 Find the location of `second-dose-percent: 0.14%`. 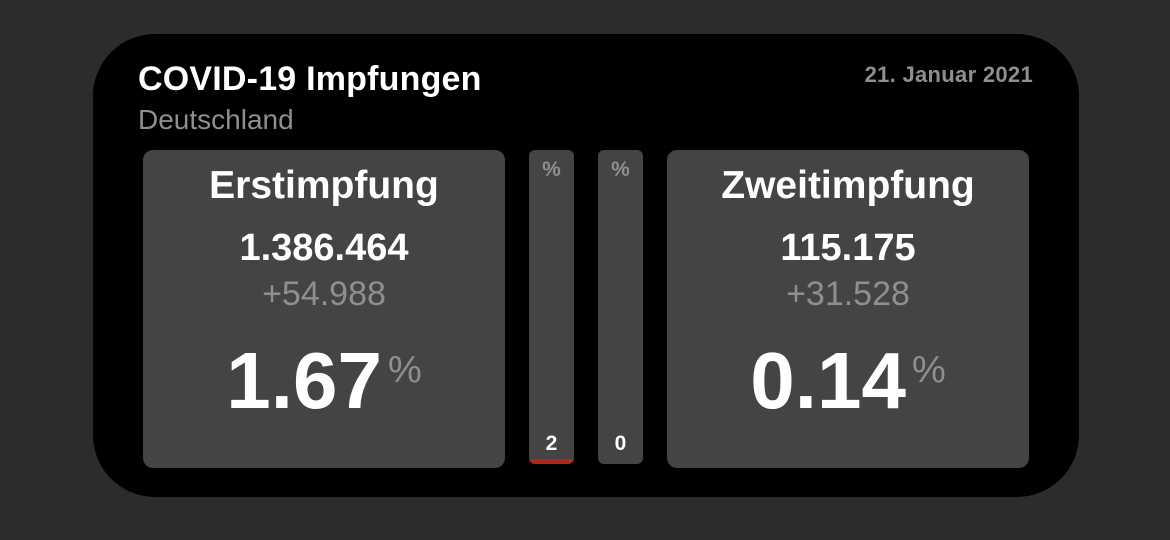

second-dose-percent: 0.14% is located at coordinates (848, 381).